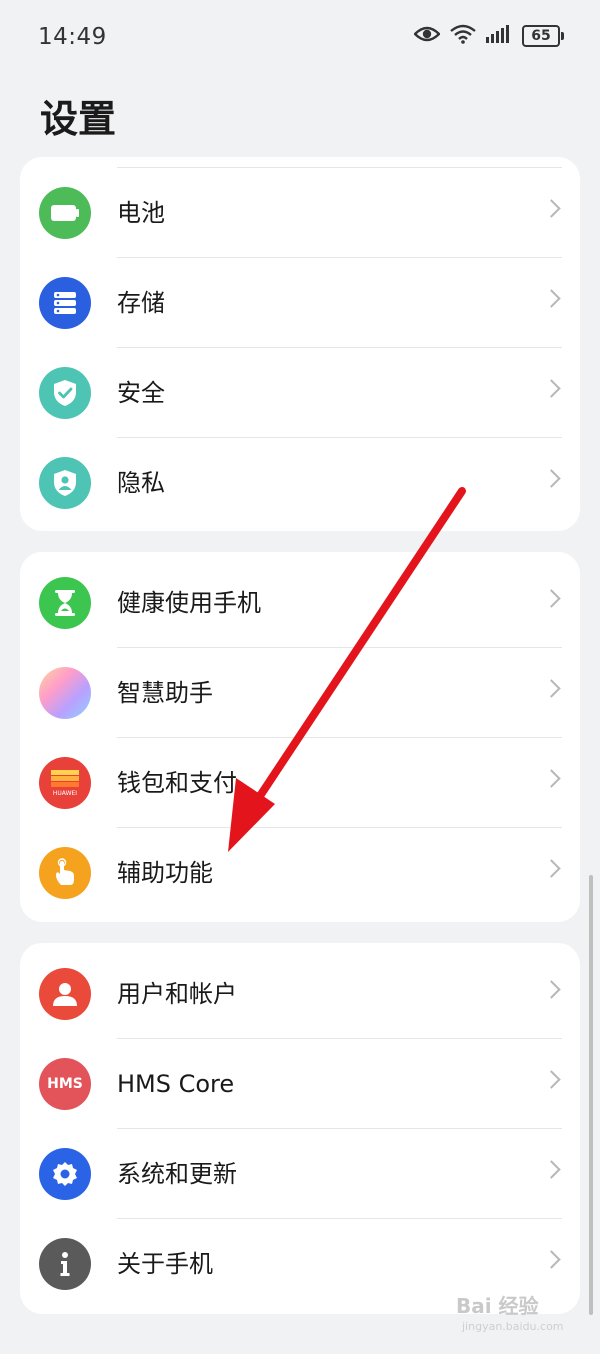  I want to click on scrollbar, so click(591, 1095).